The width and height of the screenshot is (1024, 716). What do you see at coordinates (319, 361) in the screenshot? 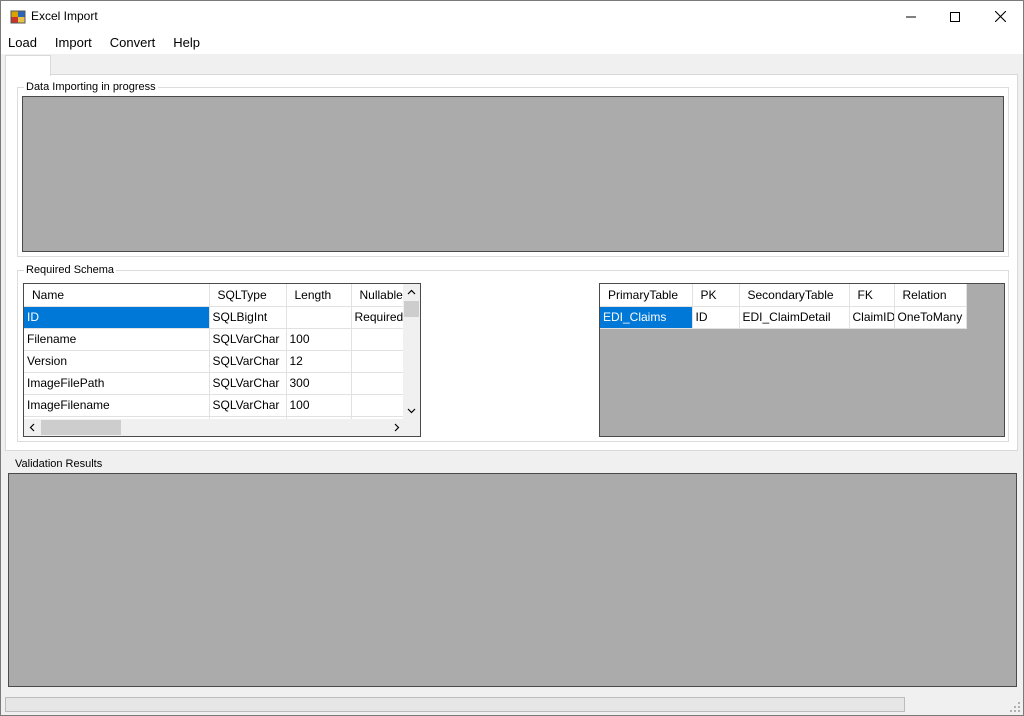
I see `cell-length: 12` at bounding box center [319, 361].